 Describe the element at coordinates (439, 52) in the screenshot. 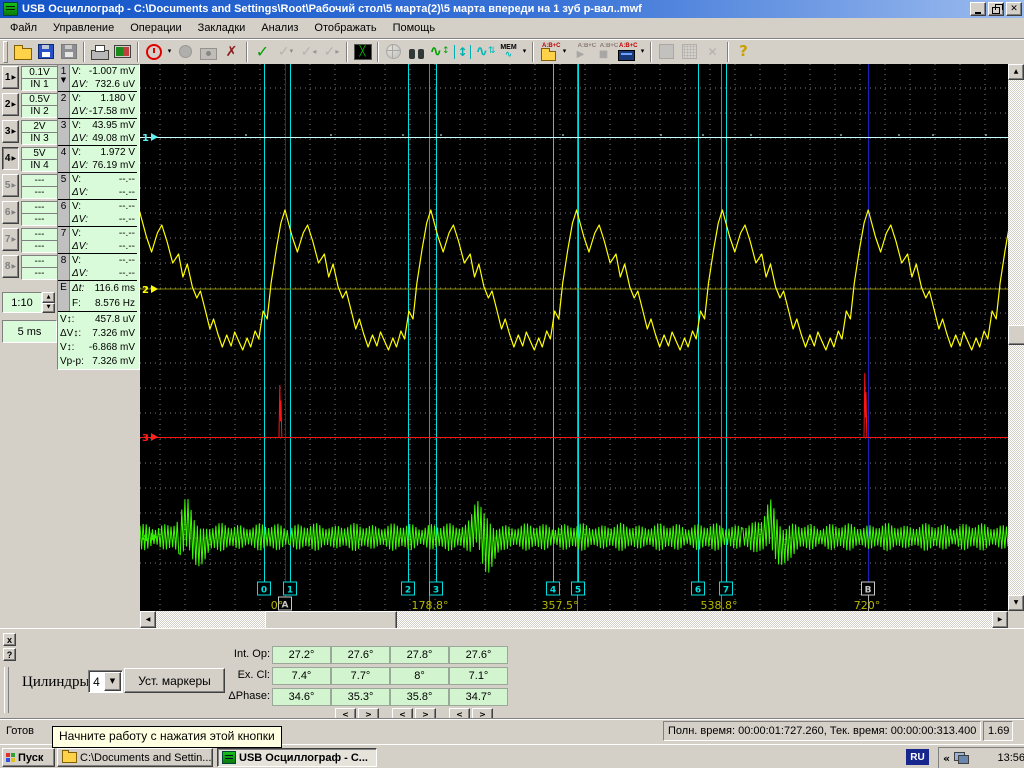

I see `wave-measure-icon: ∿ ↕` at that location.